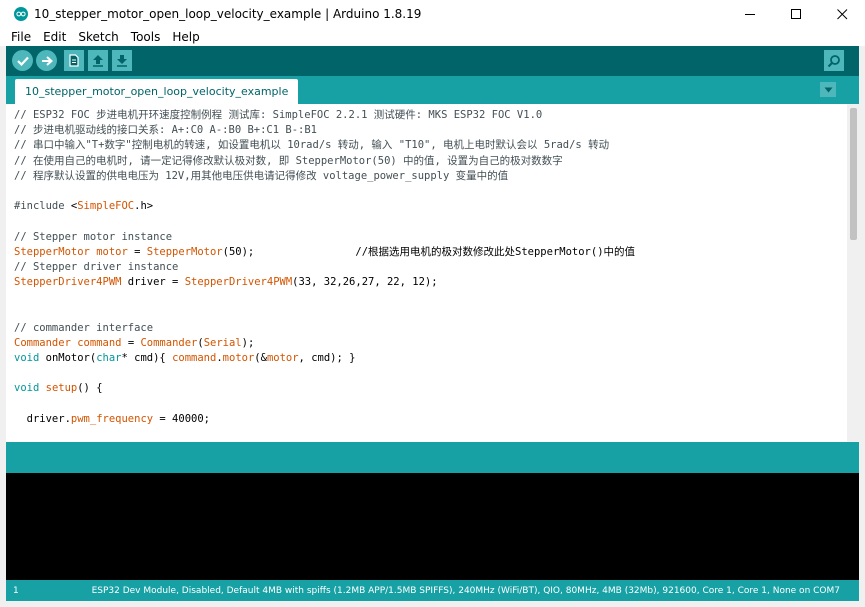 The width and height of the screenshot is (865, 607). Describe the element at coordinates (106, 206) in the screenshot. I see `code-token: SimpleFOC` at that location.